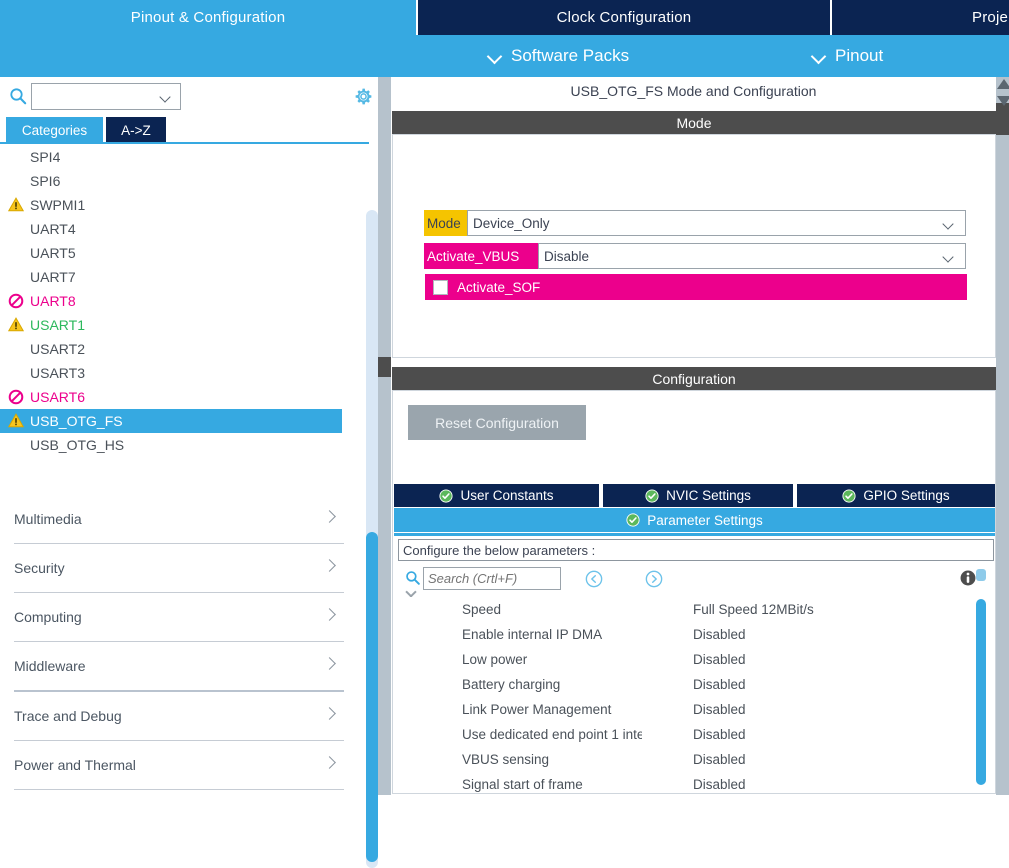 This screenshot has width=1009, height=868. What do you see at coordinates (506, 759) in the screenshot?
I see `parameter-name: VBUS sensing` at bounding box center [506, 759].